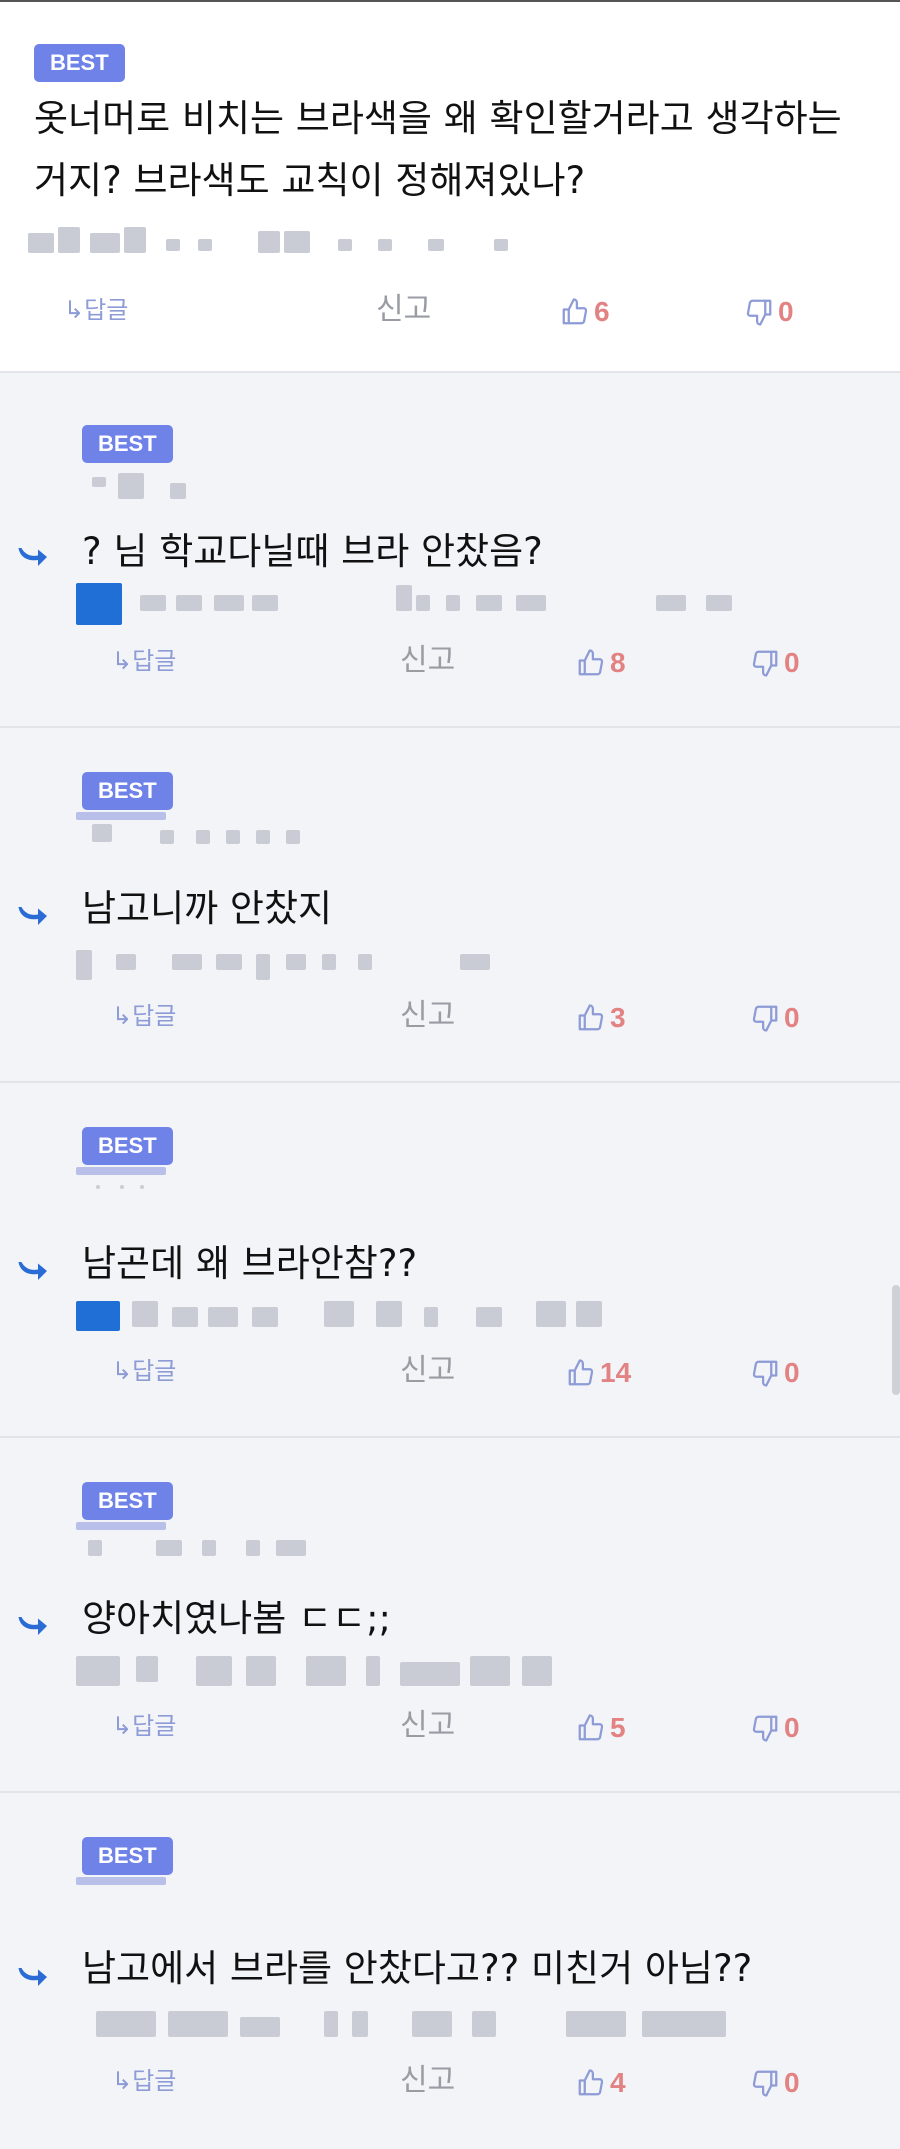  I want to click on like-button: 6, so click(585, 310).